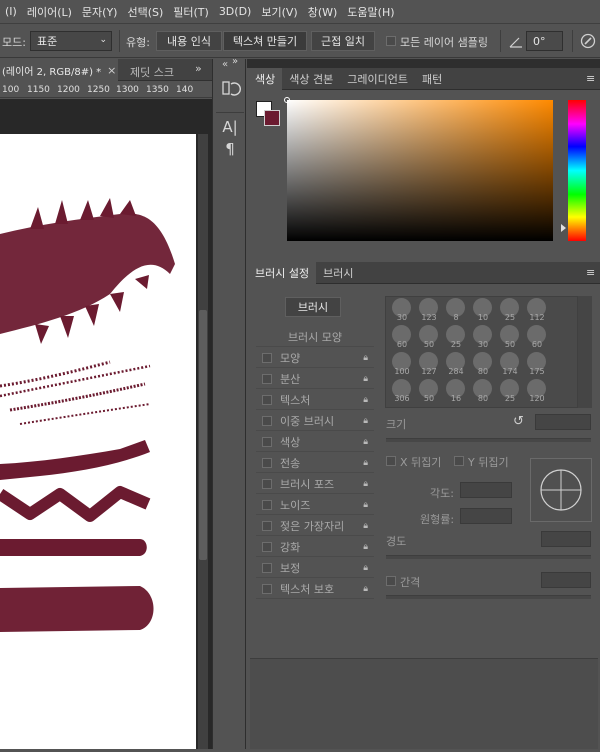 The image size is (600, 752). I want to click on panel-dock-strip: « A| ¶, so click(229, 404).